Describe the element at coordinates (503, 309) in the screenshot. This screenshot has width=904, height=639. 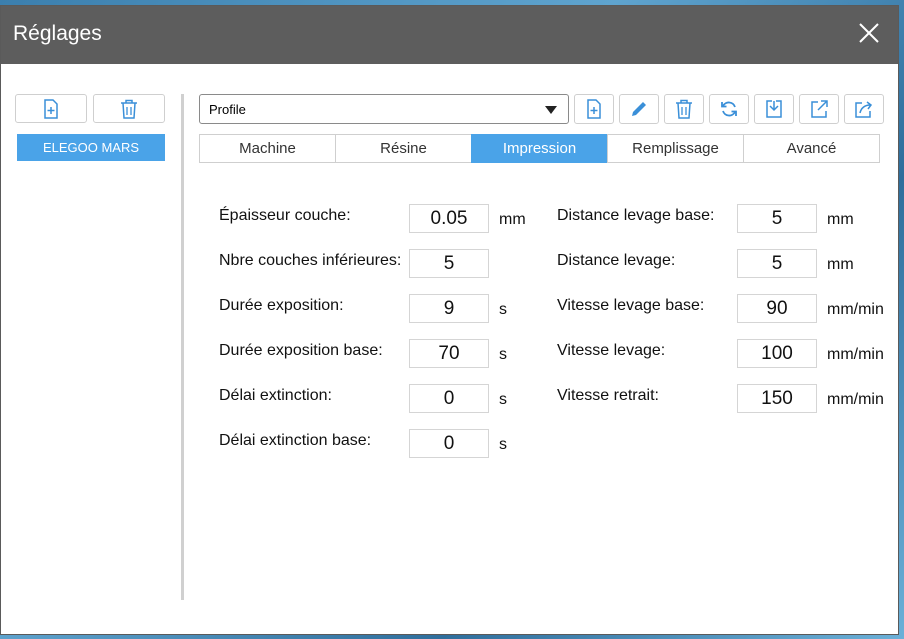
I see `exposure-time-unit: s` at that location.